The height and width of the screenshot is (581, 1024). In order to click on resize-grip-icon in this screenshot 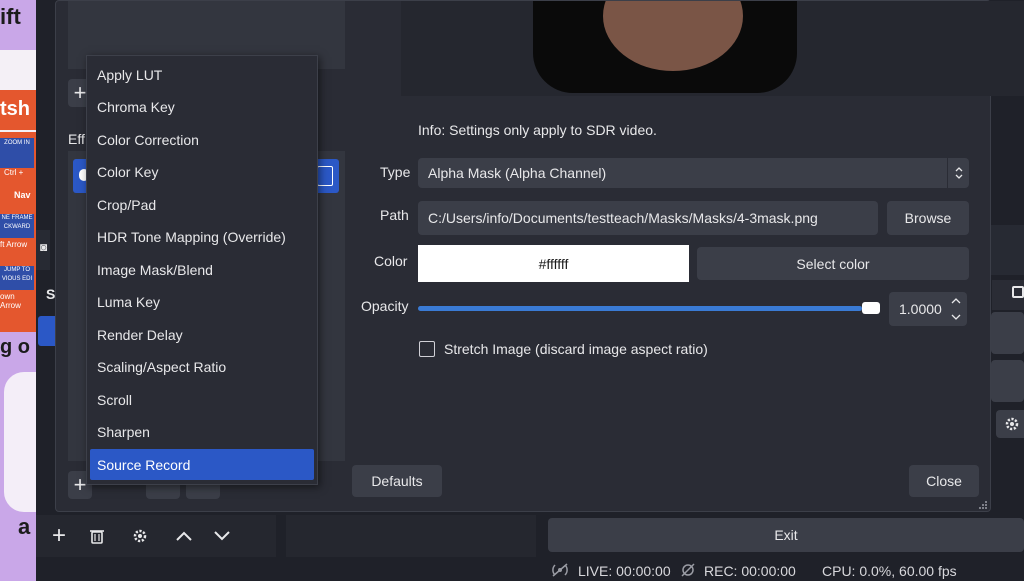, I will do `click(983, 505)`.